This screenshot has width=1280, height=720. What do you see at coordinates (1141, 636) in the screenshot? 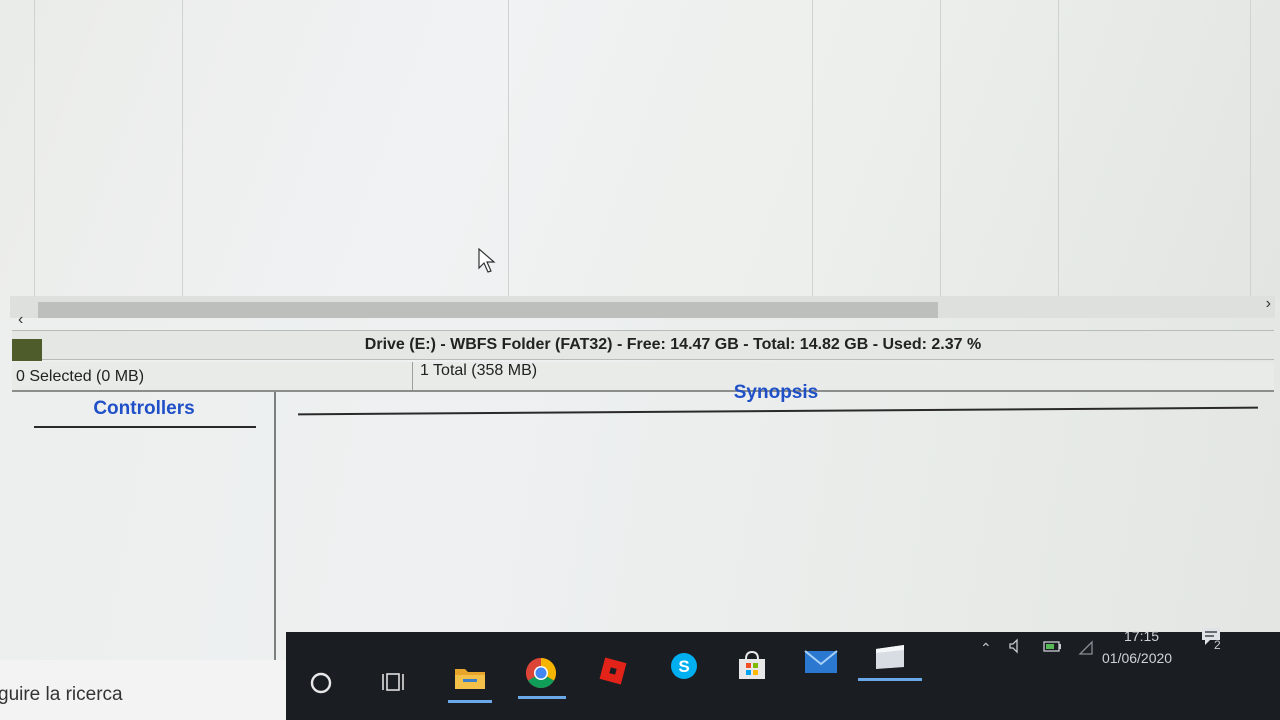
I see `clock-time: 17:15` at bounding box center [1141, 636].